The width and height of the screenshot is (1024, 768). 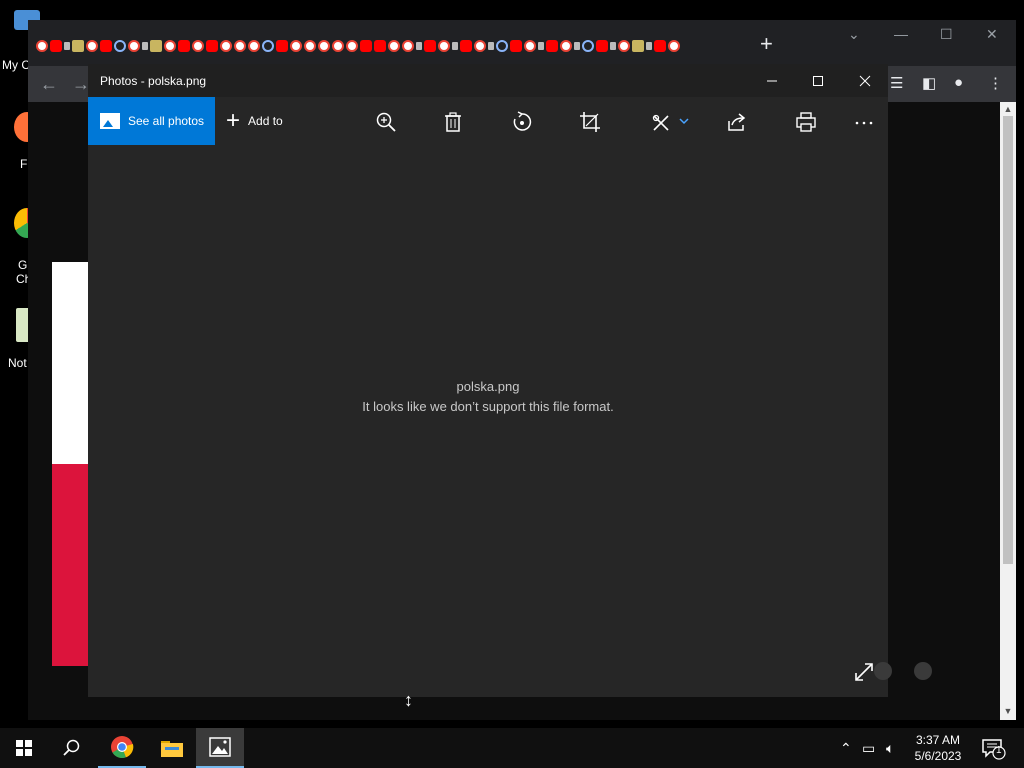 What do you see at coordinates (386, 122) in the screenshot?
I see `zoom-button` at bounding box center [386, 122].